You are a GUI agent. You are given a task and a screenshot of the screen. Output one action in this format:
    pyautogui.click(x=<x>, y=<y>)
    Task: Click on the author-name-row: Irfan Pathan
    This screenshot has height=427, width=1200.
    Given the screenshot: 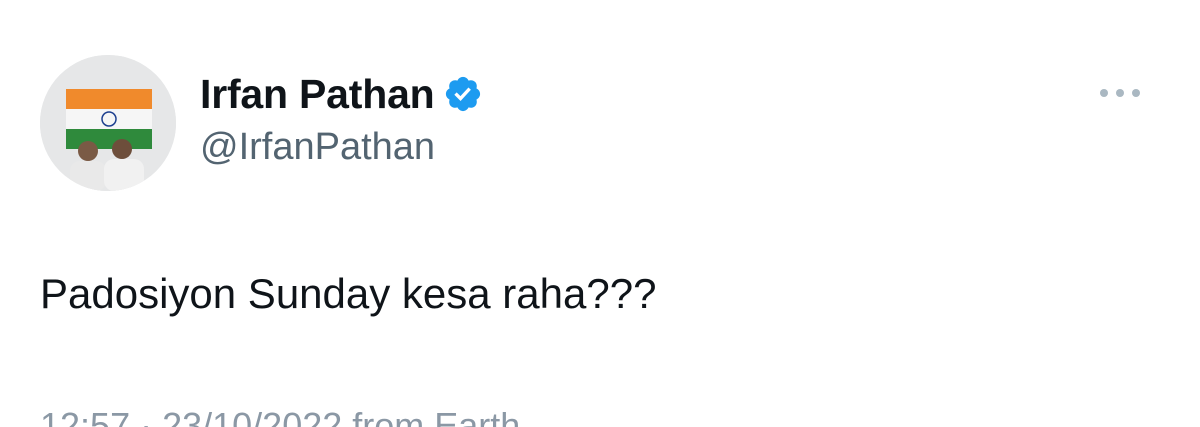 What is the action you would take?
    pyautogui.click(x=341, y=94)
    